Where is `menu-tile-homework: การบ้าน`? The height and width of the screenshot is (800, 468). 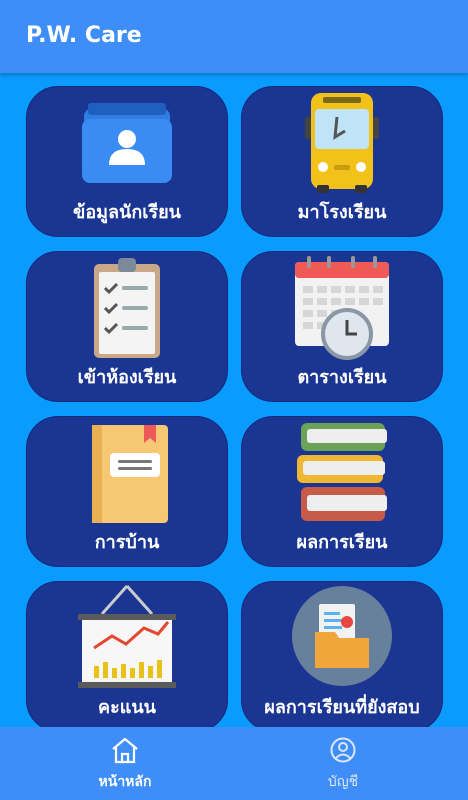 menu-tile-homework: การบ้าน is located at coordinates (127, 491).